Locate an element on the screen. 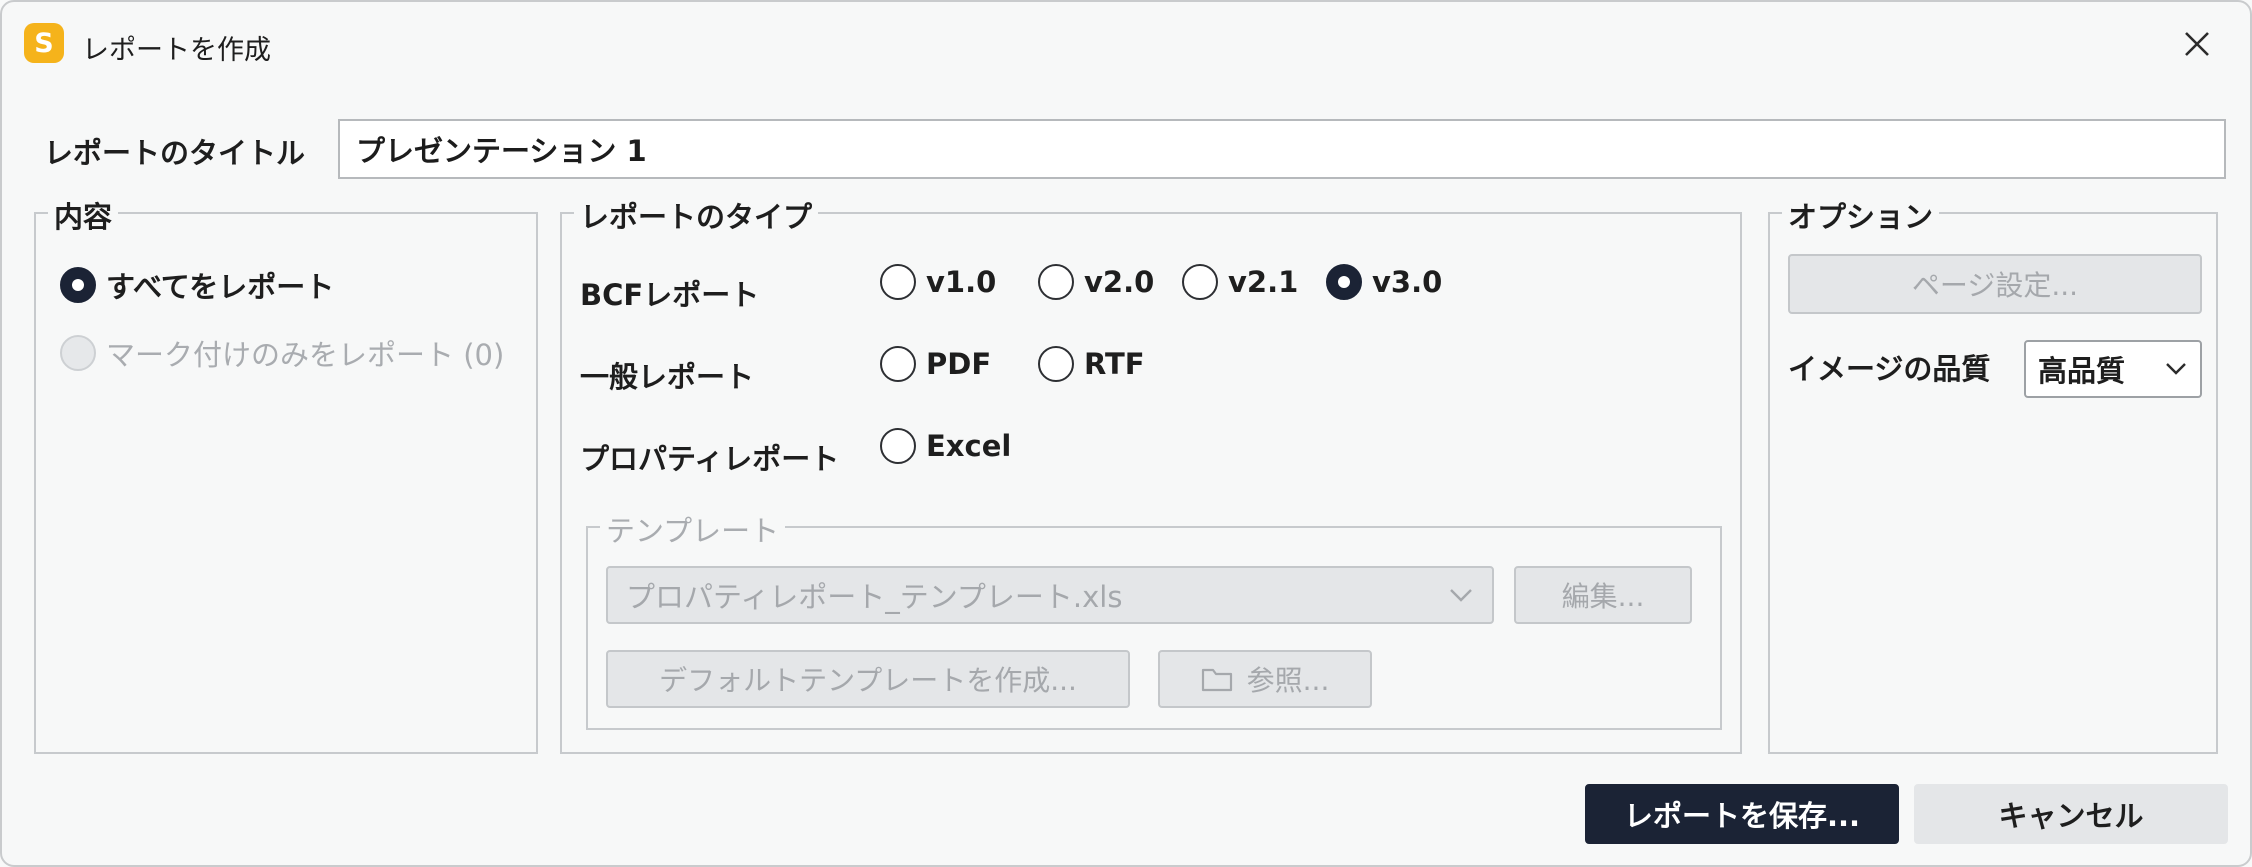 The image size is (2252, 867). options-group: オプション ページ設定... イメージの品質 高品質 is located at coordinates (1993, 474).